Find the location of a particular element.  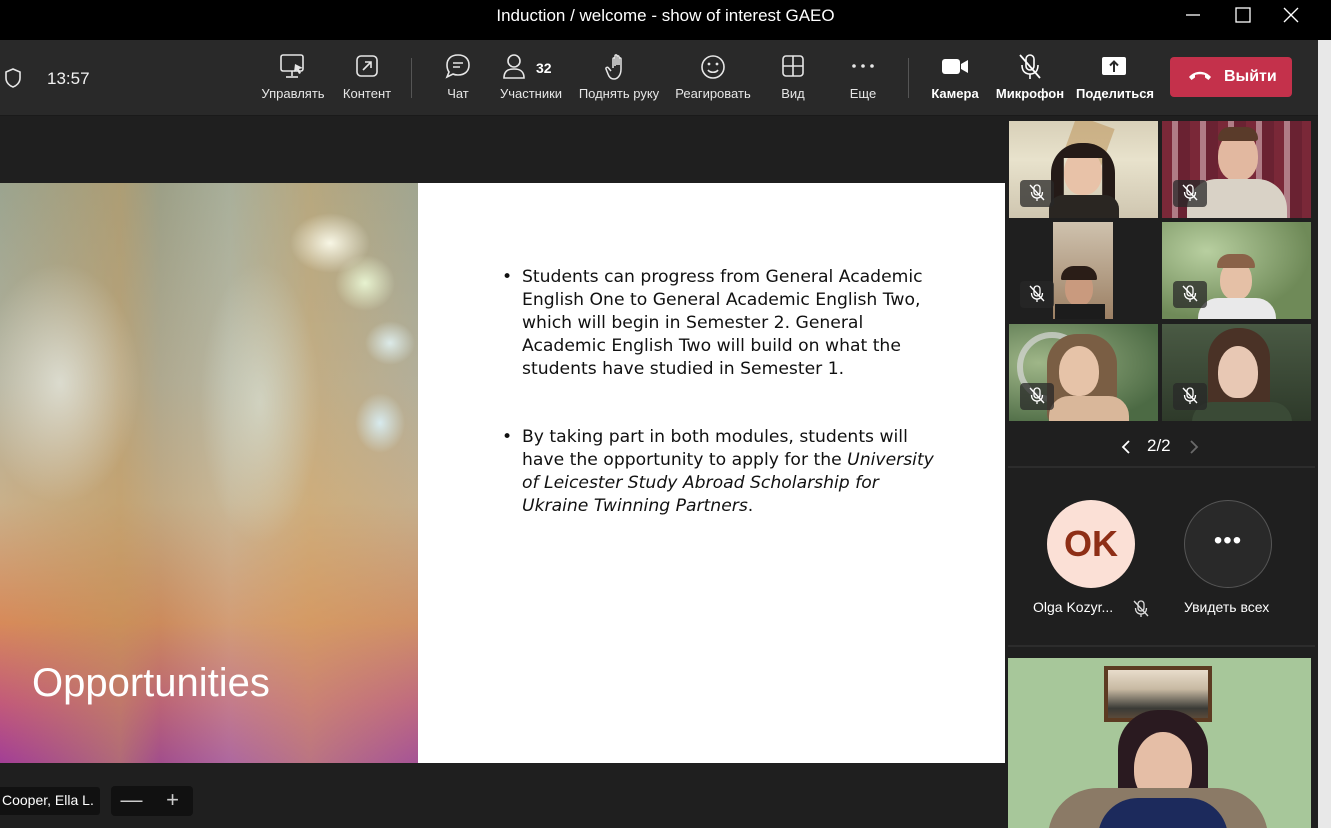

participants-count: 32 is located at coordinates (544, 68).